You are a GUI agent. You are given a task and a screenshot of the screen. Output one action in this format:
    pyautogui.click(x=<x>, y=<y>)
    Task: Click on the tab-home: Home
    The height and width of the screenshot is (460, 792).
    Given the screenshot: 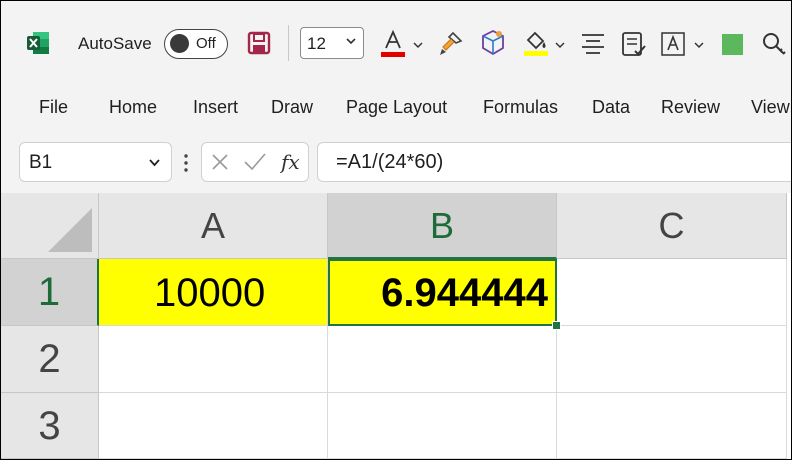 What is the action you would take?
    pyautogui.click(x=133, y=107)
    